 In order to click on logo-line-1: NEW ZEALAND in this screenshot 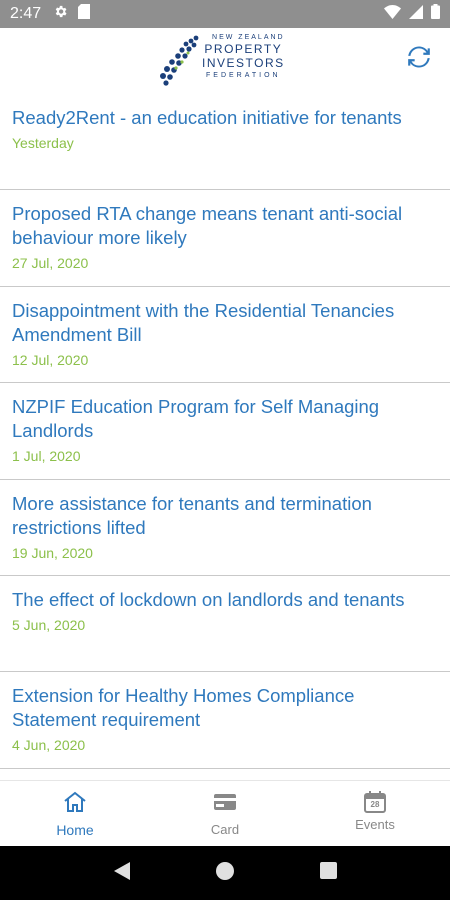, I will do `click(248, 37)`.